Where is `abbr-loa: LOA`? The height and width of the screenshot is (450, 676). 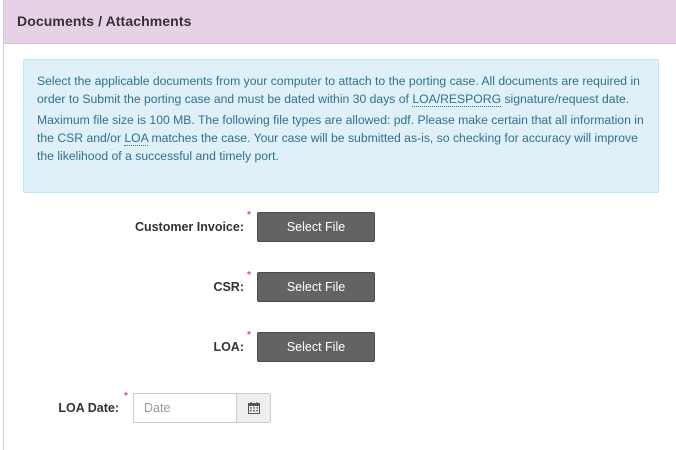 abbr-loa: LOA is located at coordinates (136, 138).